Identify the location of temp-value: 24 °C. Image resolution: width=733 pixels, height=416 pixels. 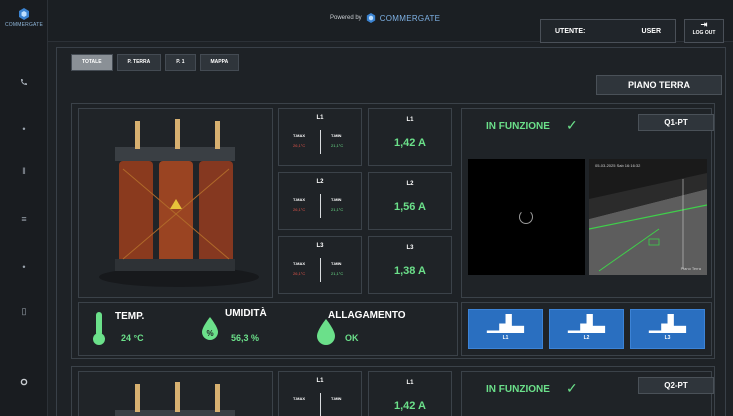
(132, 338).